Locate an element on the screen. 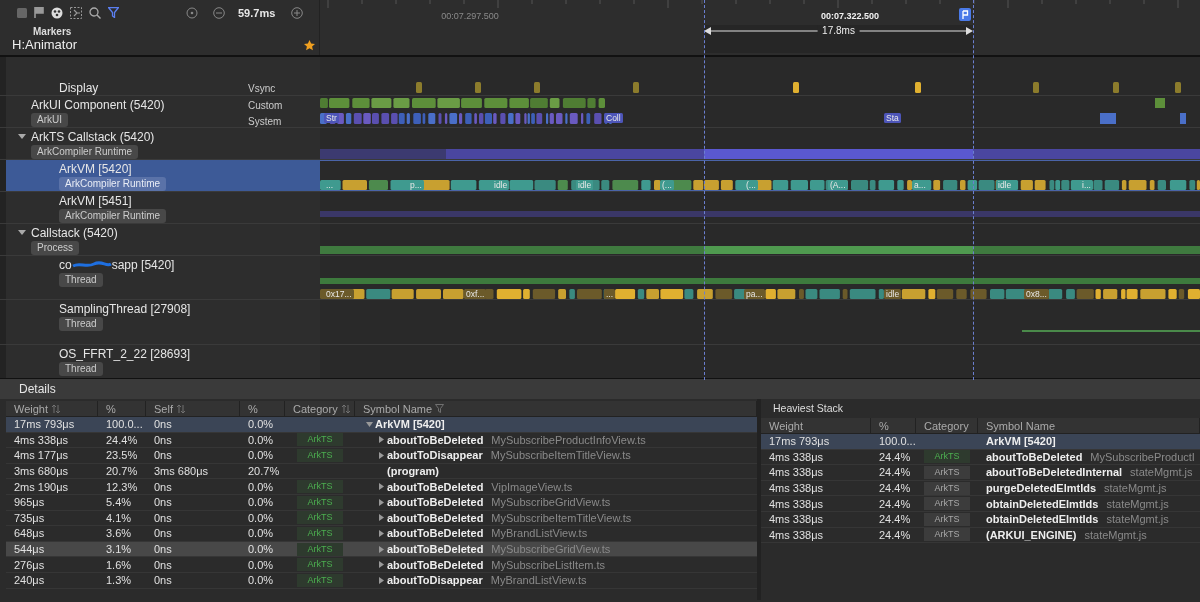  table-cell-text: 3ms 680μs is located at coordinates (41, 471).